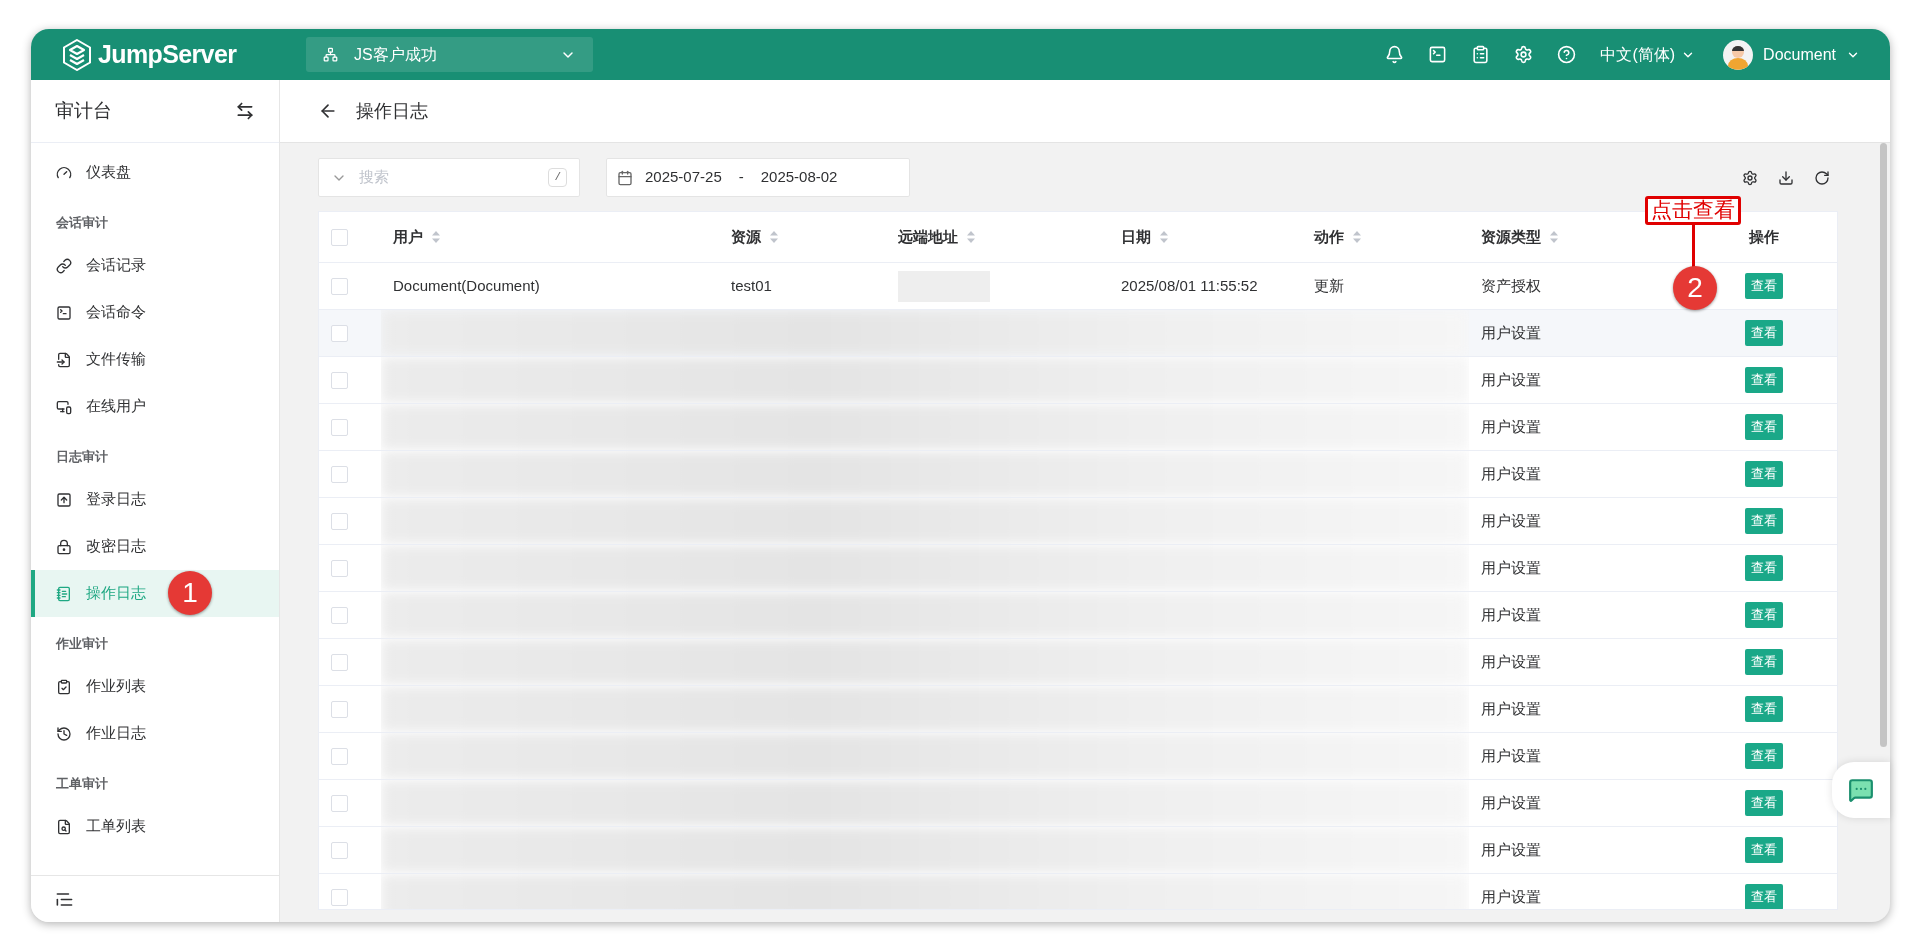 This screenshot has height=940, width=1921. I want to click on avatar-icon, so click(1738, 54).